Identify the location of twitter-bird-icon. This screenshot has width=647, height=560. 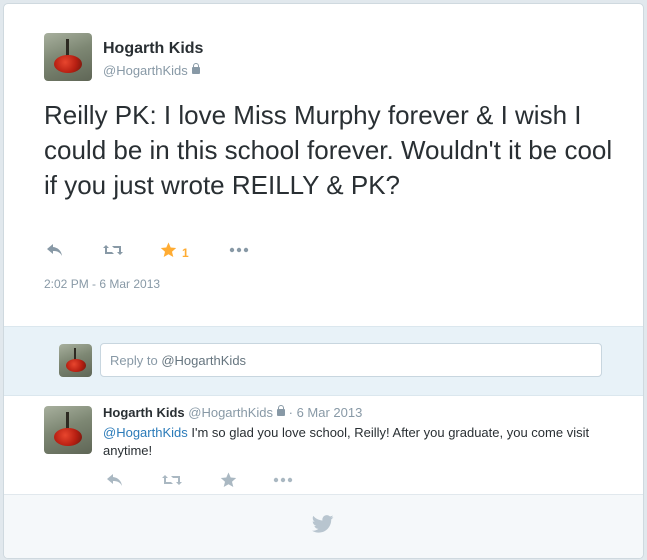
(322, 526).